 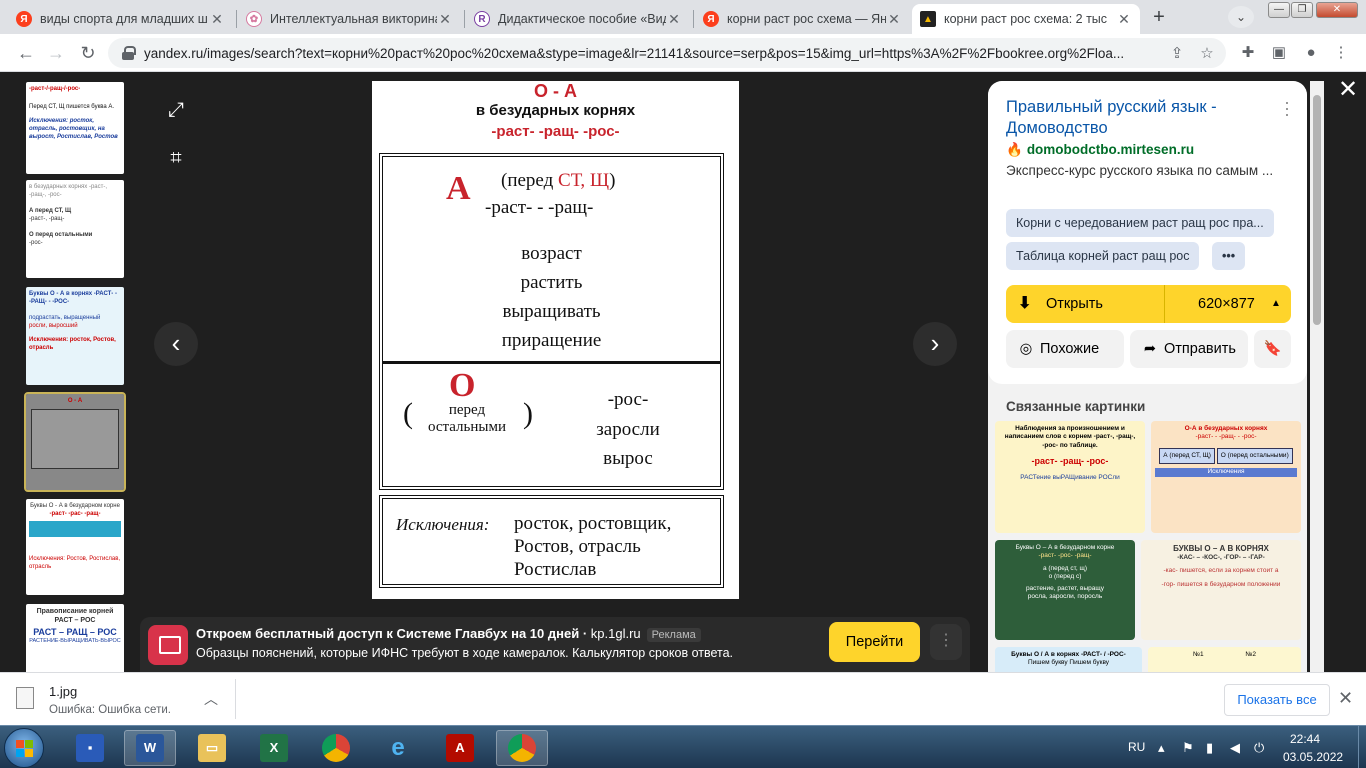 I want to click on menu-kebab-icon: ⋮, so click(x=1341, y=53).